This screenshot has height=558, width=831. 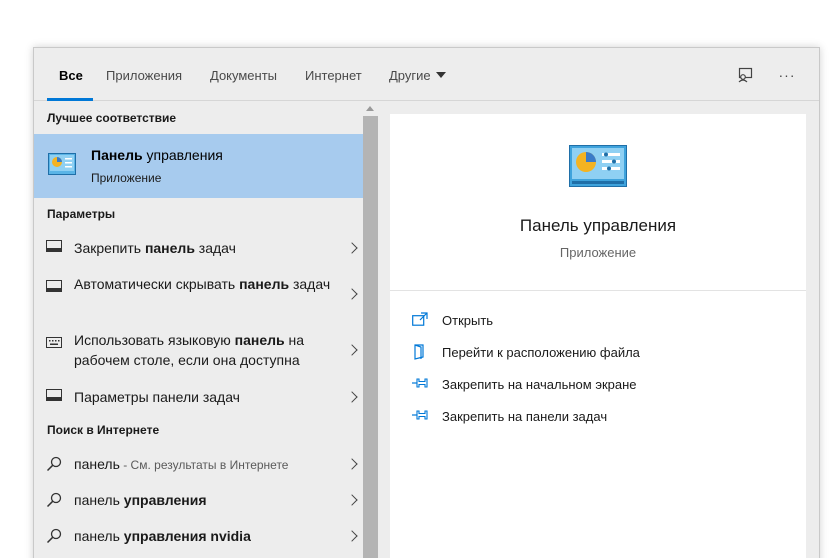 What do you see at coordinates (81, 214) in the screenshot?
I see `settings-heading: Параметры` at bounding box center [81, 214].